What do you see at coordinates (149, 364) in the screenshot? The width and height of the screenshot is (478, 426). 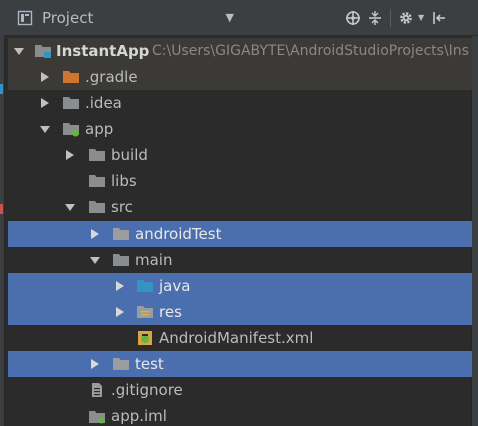 I see `tree-item-label: test` at bounding box center [149, 364].